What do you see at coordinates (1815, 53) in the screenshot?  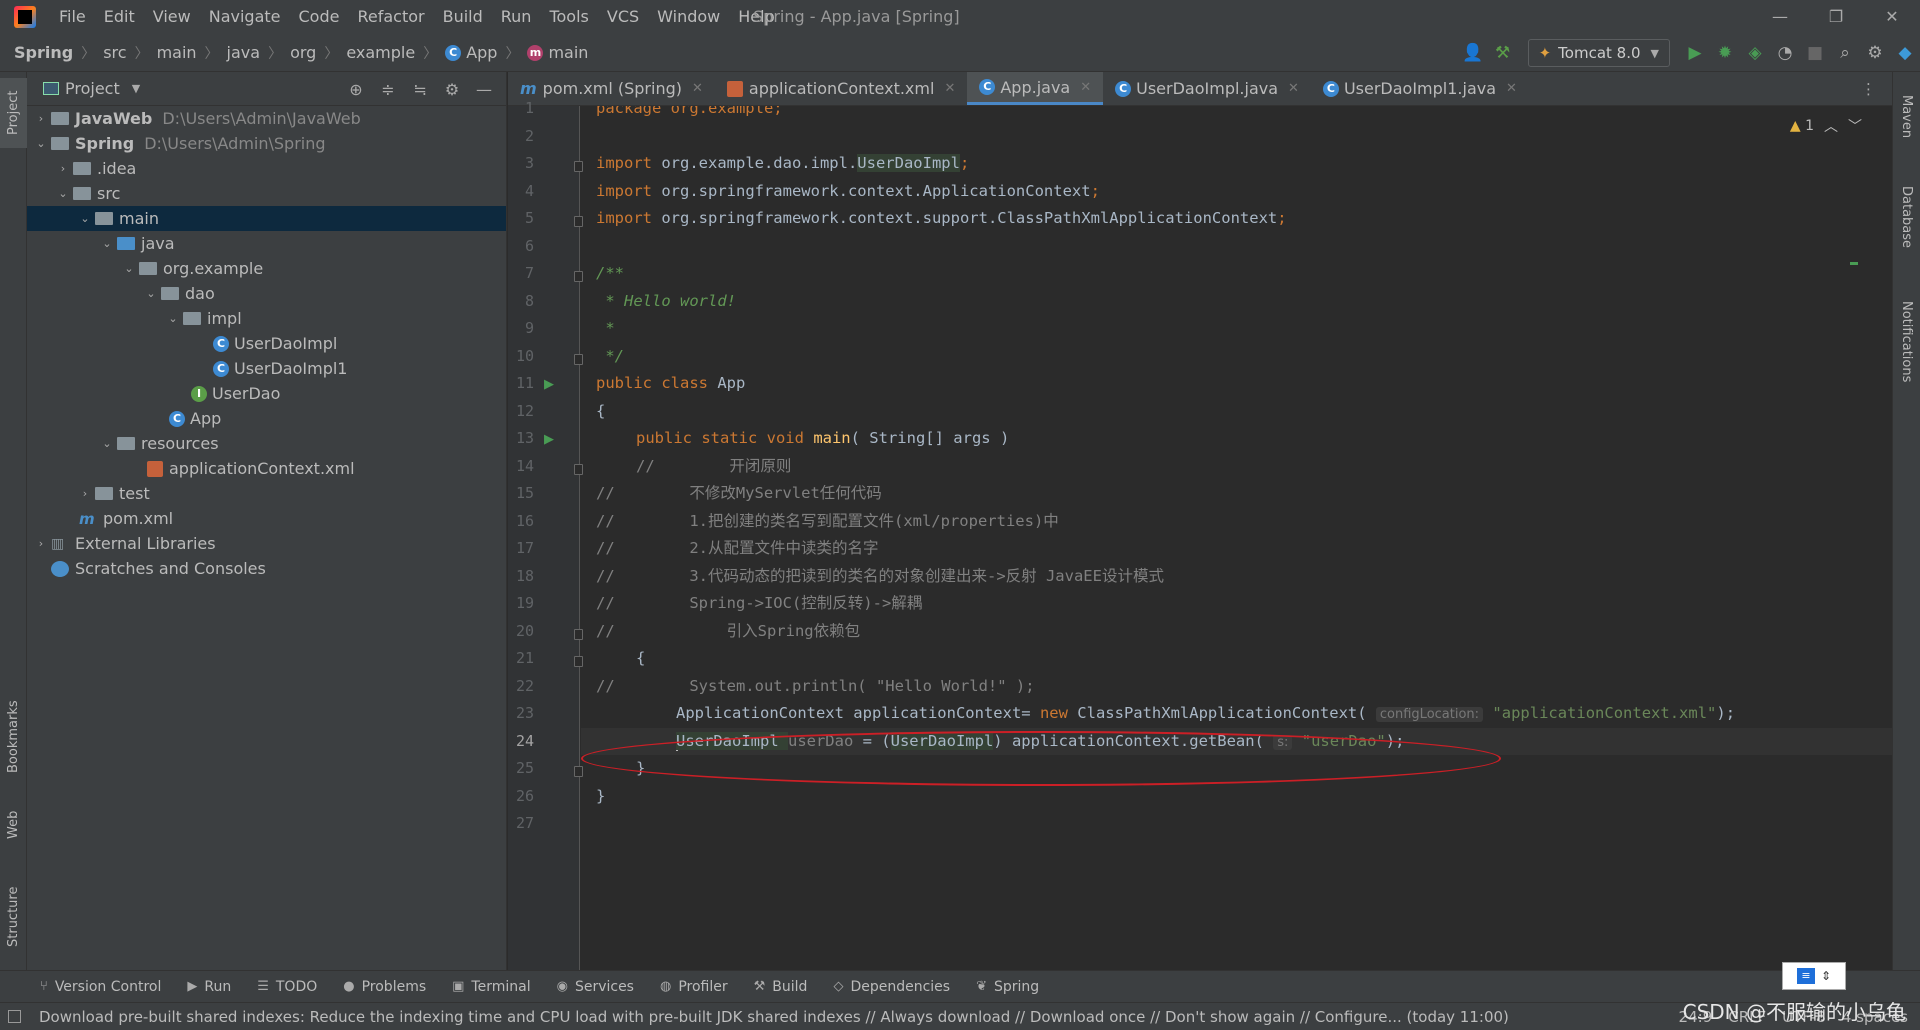 I see `stop-icon: ■` at bounding box center [1815, 53].